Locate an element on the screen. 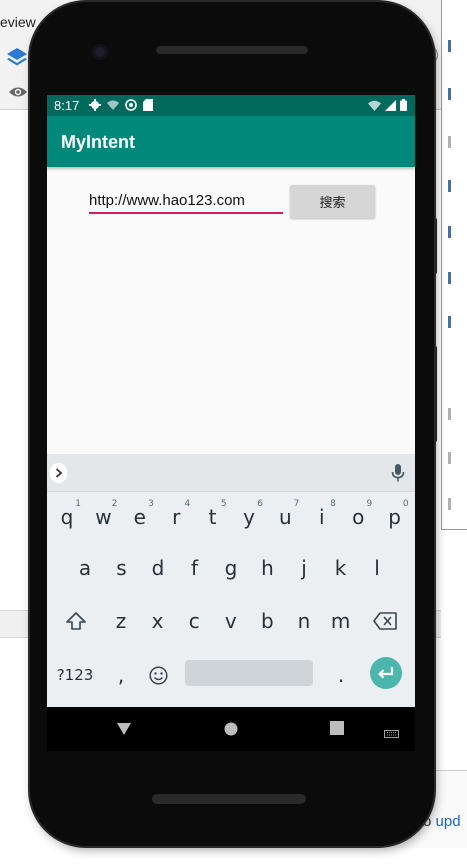  keyboard-row-3: zxcvbnm is located at coordinates (231, 621).